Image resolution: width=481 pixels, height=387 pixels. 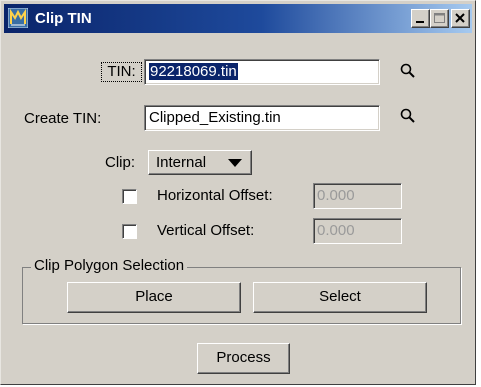 I want to click on place-button: Place, so click(x=154, y=297).